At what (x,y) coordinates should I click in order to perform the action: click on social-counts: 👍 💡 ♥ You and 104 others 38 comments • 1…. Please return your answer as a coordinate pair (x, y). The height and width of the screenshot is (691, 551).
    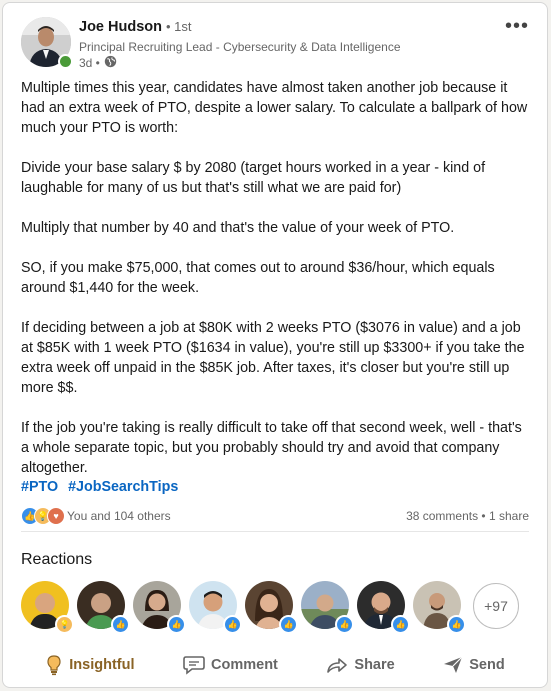
    Looking at the image, I should click on (275, 516).